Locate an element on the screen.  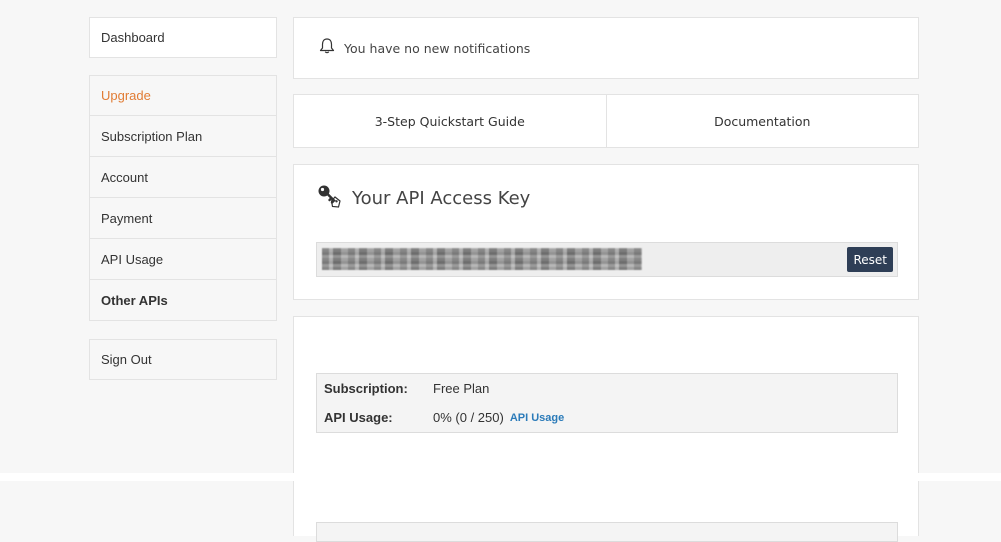
api-key-value-redacted is located at coordinates (482, 259).